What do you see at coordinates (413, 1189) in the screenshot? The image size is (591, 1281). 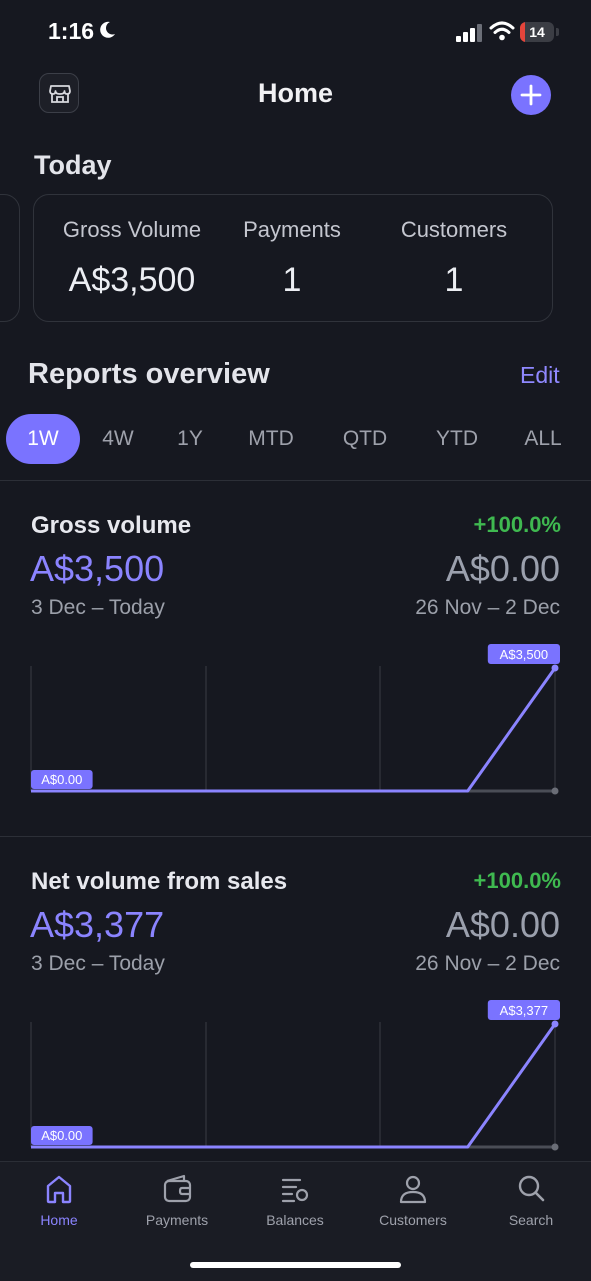 I see `person-icon` at bounding box center [413, 1189].